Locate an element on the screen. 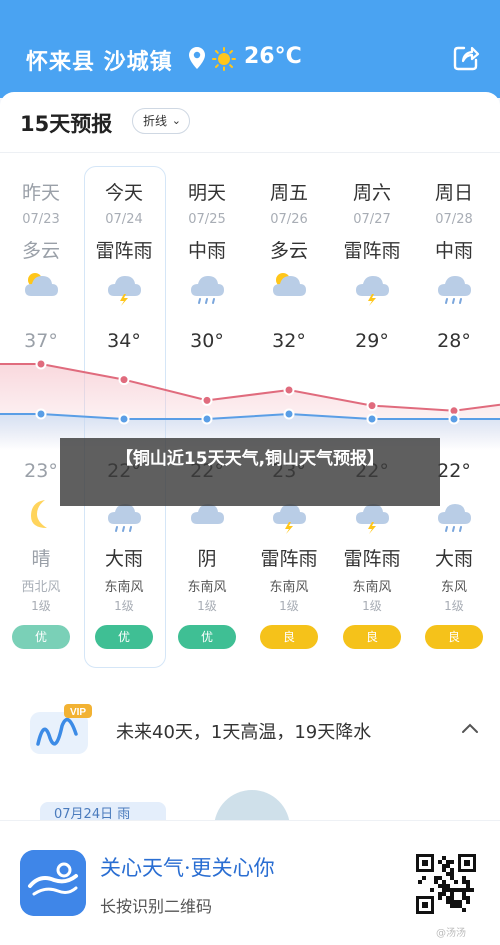  share-edit-icon is located at coordinates (466, 58).